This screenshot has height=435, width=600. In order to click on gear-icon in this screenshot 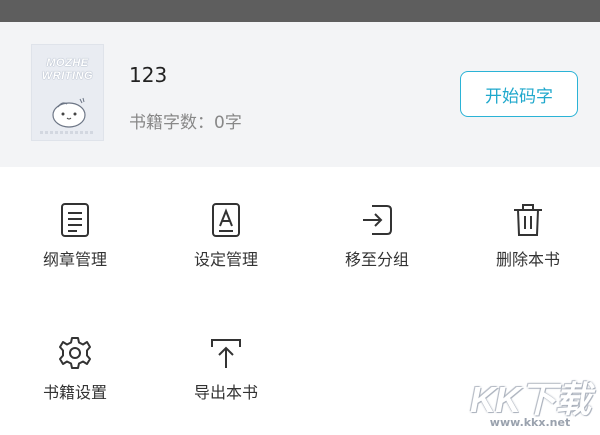, I will do `click(75, 353)`.